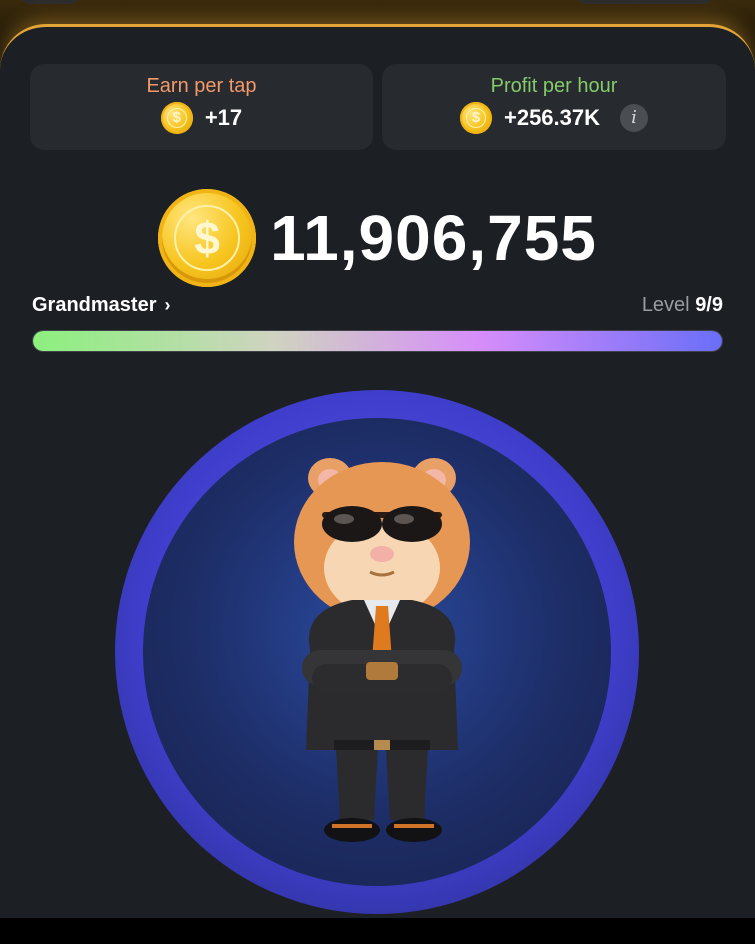 This screenshot has width=755, height=944. Describe the element at coordinates (382, 650) in the screenshot. I see `hamster-ceo-character` at that location.